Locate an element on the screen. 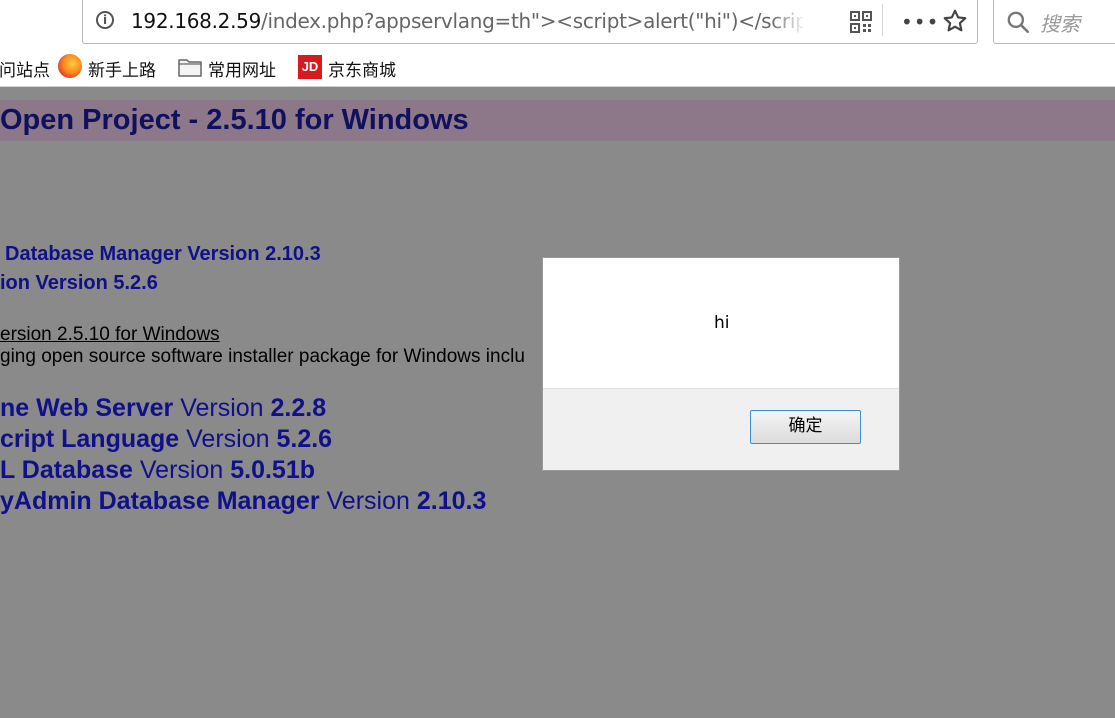  component-name: yAdmin Database Manager is located at coordinates (160, 501).